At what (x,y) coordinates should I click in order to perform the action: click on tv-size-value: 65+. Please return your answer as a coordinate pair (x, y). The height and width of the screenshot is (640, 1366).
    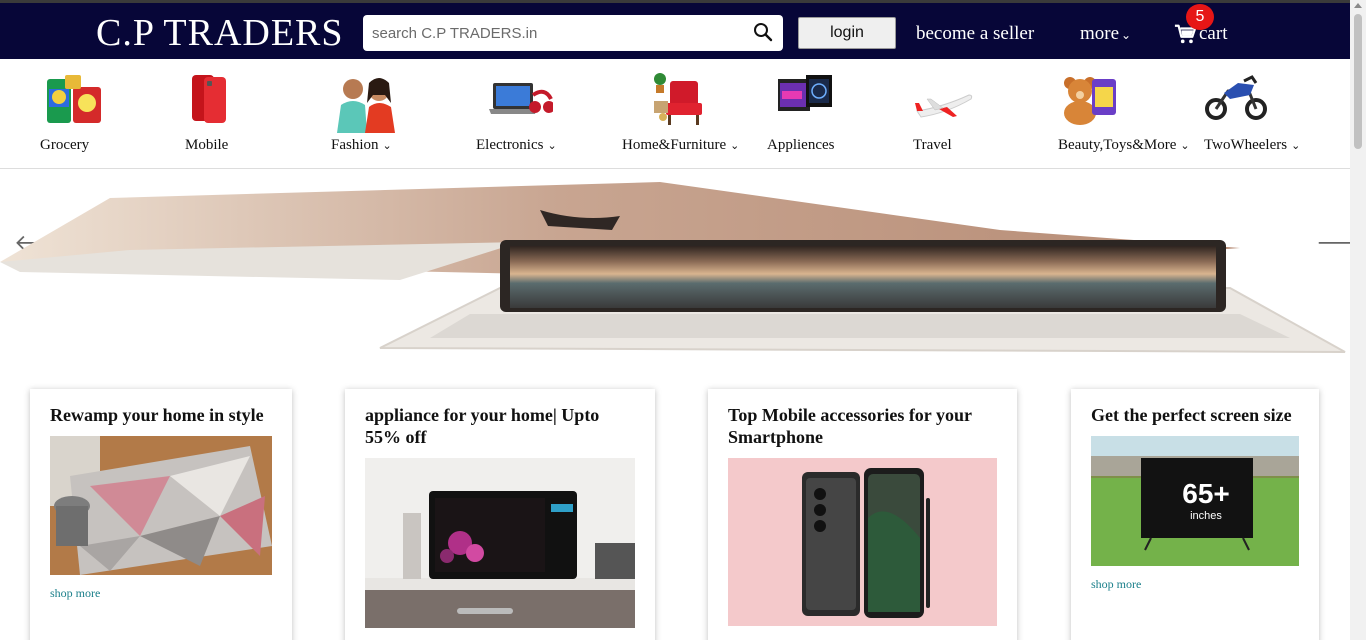
    Looking at the image, I should click on (1206, 493).